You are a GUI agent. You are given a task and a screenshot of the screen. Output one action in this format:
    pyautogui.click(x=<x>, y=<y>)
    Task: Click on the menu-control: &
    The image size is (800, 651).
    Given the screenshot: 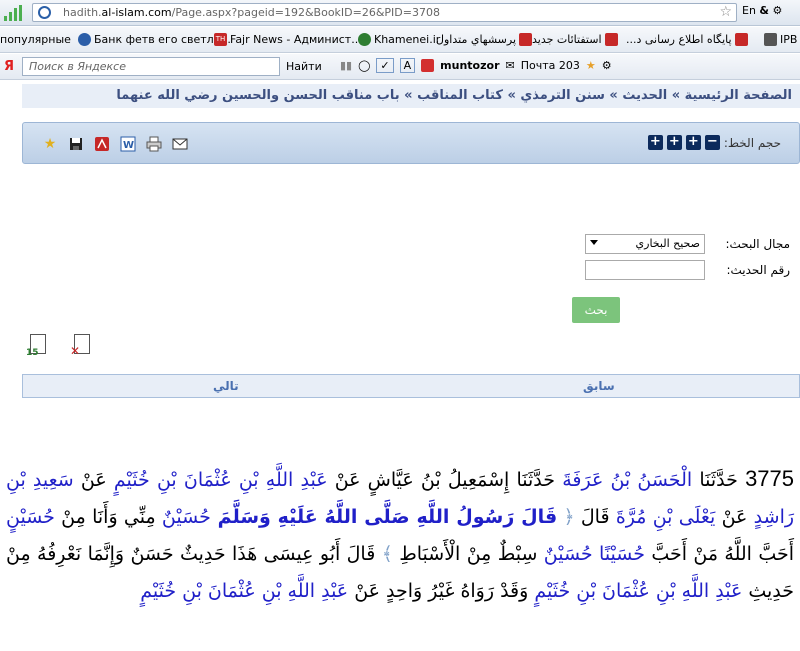 What is the action you would take?
    pyautogui.click(x=764, y=10)
    